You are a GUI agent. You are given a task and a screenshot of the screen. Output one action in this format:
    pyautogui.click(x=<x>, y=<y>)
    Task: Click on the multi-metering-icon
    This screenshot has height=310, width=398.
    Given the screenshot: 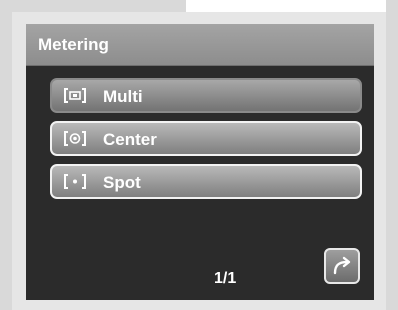 What is the action you would take?
    pyautogui.click(x=75, y=95)
    